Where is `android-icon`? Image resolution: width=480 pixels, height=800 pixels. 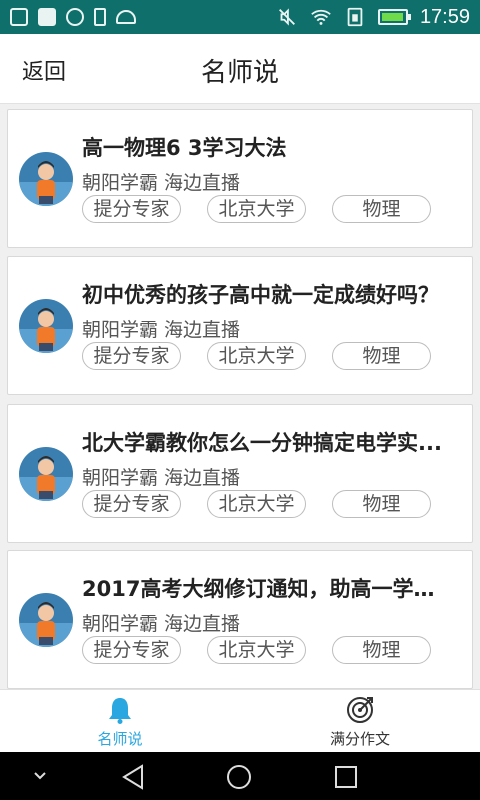 android-icon is located at coordinates (126, 17).